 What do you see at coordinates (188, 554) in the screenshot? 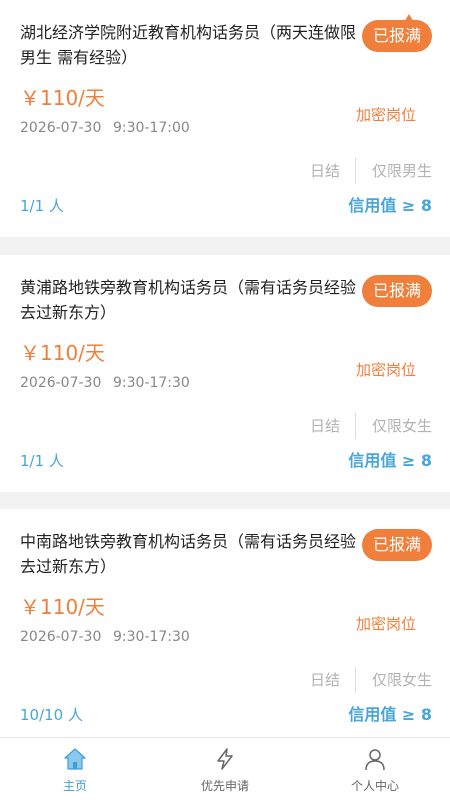
I see `job-title: 中南路地铁旁教育机构话务员（需有话务员经验去过新东方）` at bounding box center [188, 554].